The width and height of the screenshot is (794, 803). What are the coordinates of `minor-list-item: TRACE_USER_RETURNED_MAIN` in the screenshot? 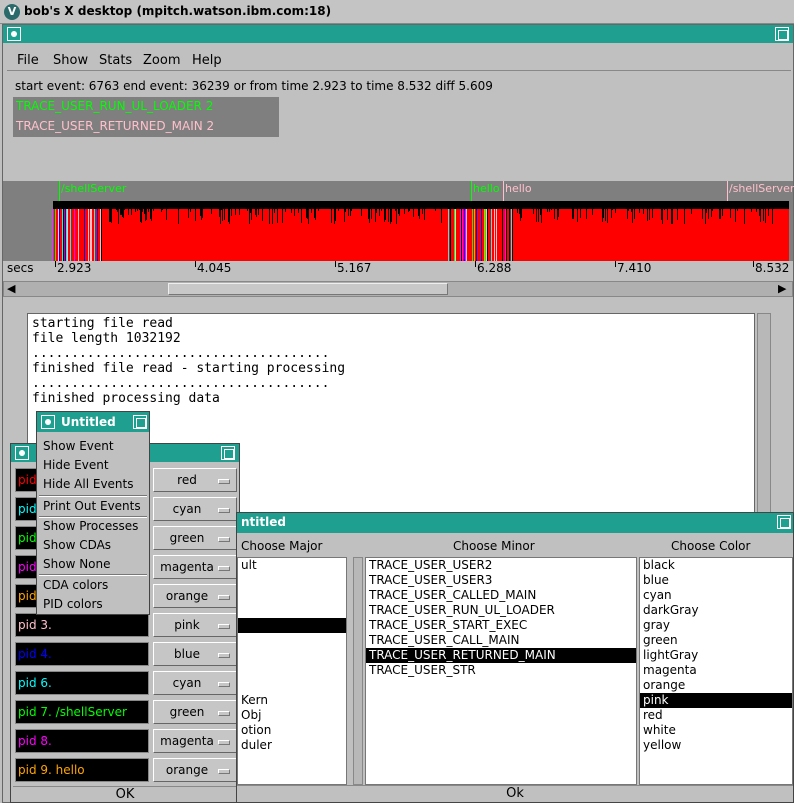 It's located at (501, 655).